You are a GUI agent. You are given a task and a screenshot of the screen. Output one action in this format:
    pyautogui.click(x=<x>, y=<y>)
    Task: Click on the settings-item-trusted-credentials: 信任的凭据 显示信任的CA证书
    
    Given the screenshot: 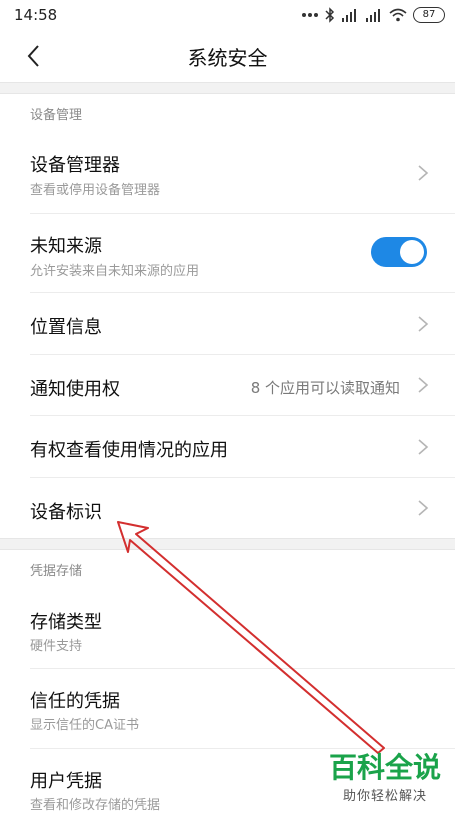 What is the action you would take?
    pyautogui.click(x=227, y=708)
    